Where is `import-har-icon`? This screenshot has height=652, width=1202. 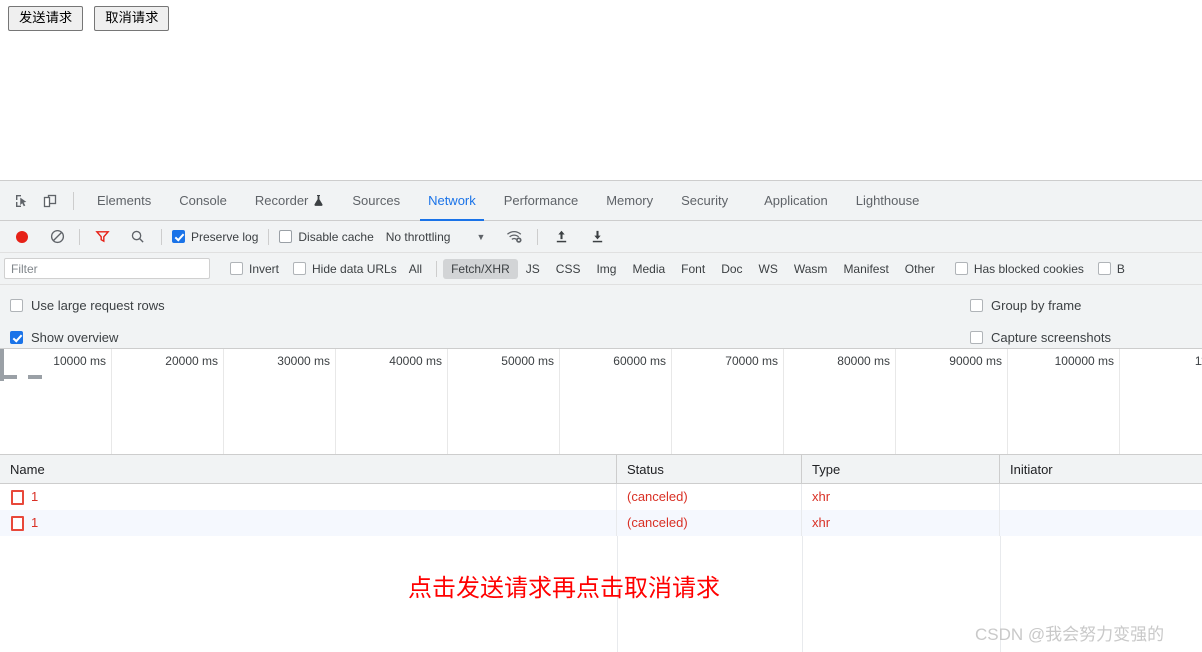
import-har-icon is located at coordinates (561, 237).